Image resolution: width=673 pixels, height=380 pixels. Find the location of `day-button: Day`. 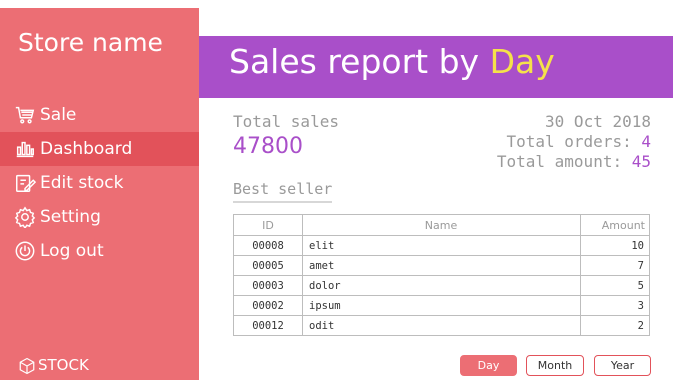

day-button: Day is located at coordinates (488, 365).